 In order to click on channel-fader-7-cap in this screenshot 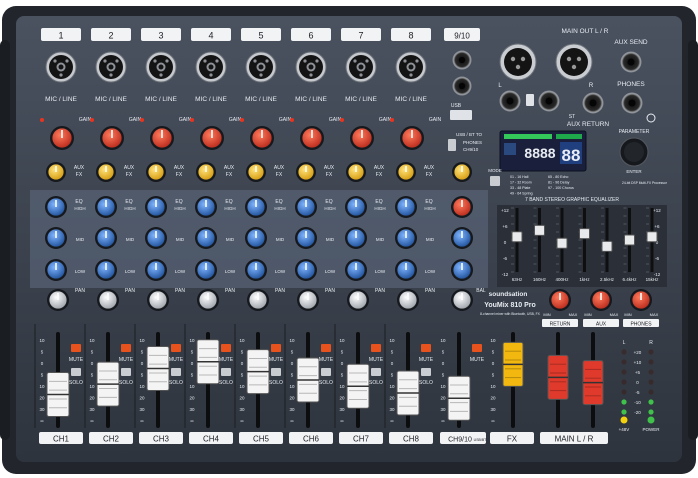, I will do `click(358, 386)`.